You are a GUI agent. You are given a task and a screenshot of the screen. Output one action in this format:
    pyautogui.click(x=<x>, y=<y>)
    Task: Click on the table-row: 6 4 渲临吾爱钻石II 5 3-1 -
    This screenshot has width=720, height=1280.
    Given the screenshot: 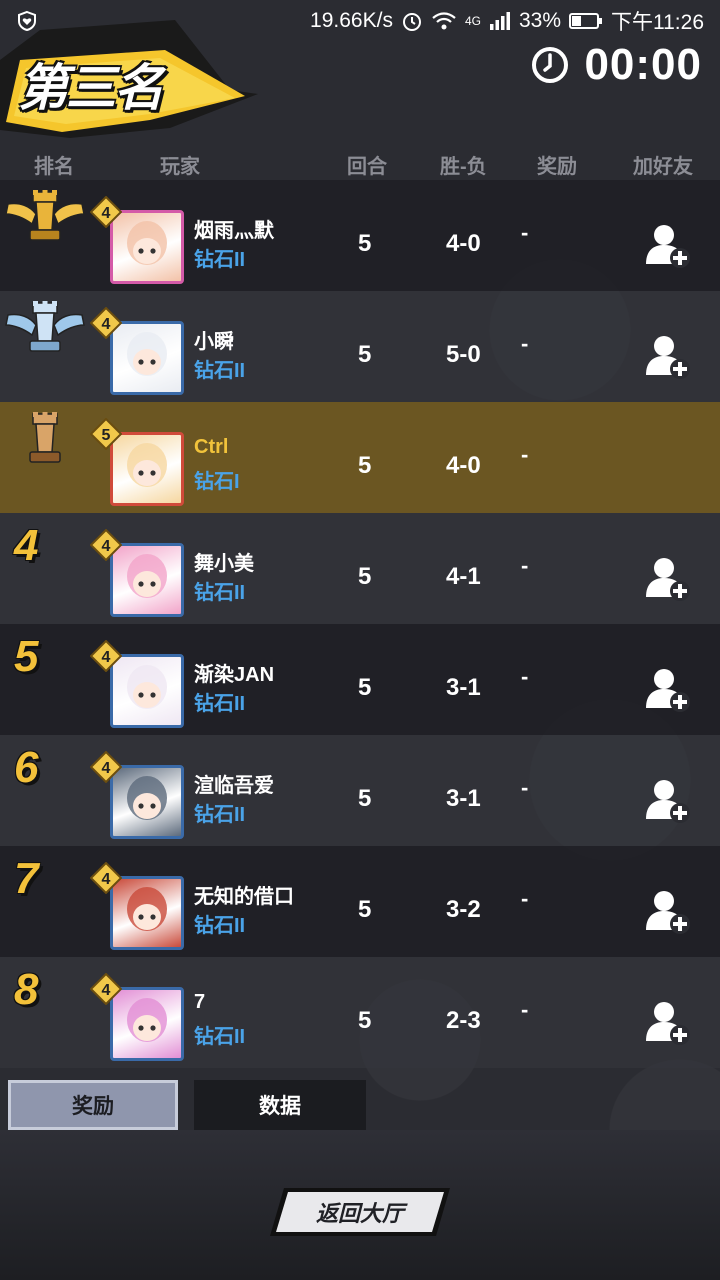 What is the action you would take?
    pyautogui.click(x=360, y=790)
    